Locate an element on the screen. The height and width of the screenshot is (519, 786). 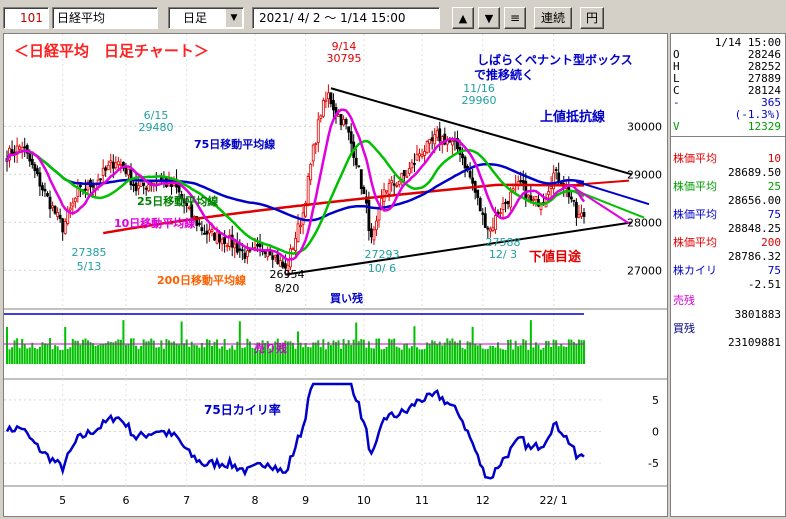
support-label: 下値目途 is located at coordinates (555, 257).